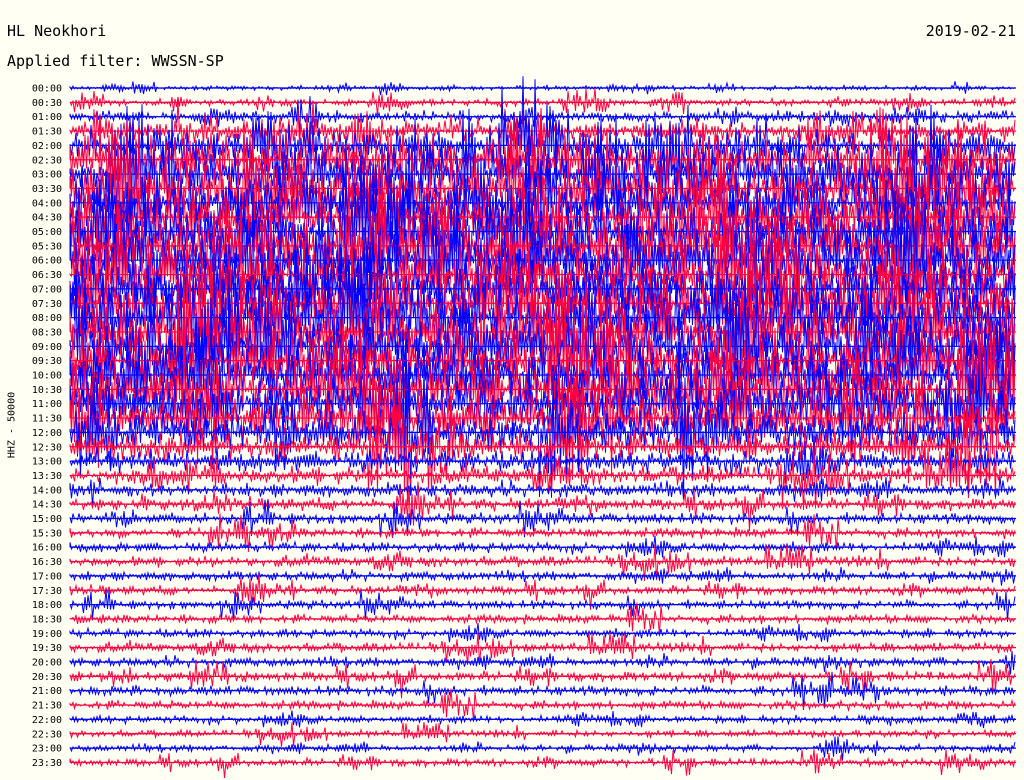 The image size is (1024, 780). I want to click on time-tick-label: 04:00, so click(47, 203).